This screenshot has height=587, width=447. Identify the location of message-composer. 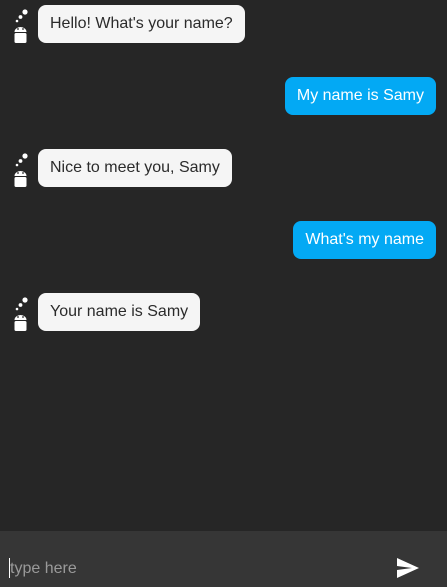
(223, 559).